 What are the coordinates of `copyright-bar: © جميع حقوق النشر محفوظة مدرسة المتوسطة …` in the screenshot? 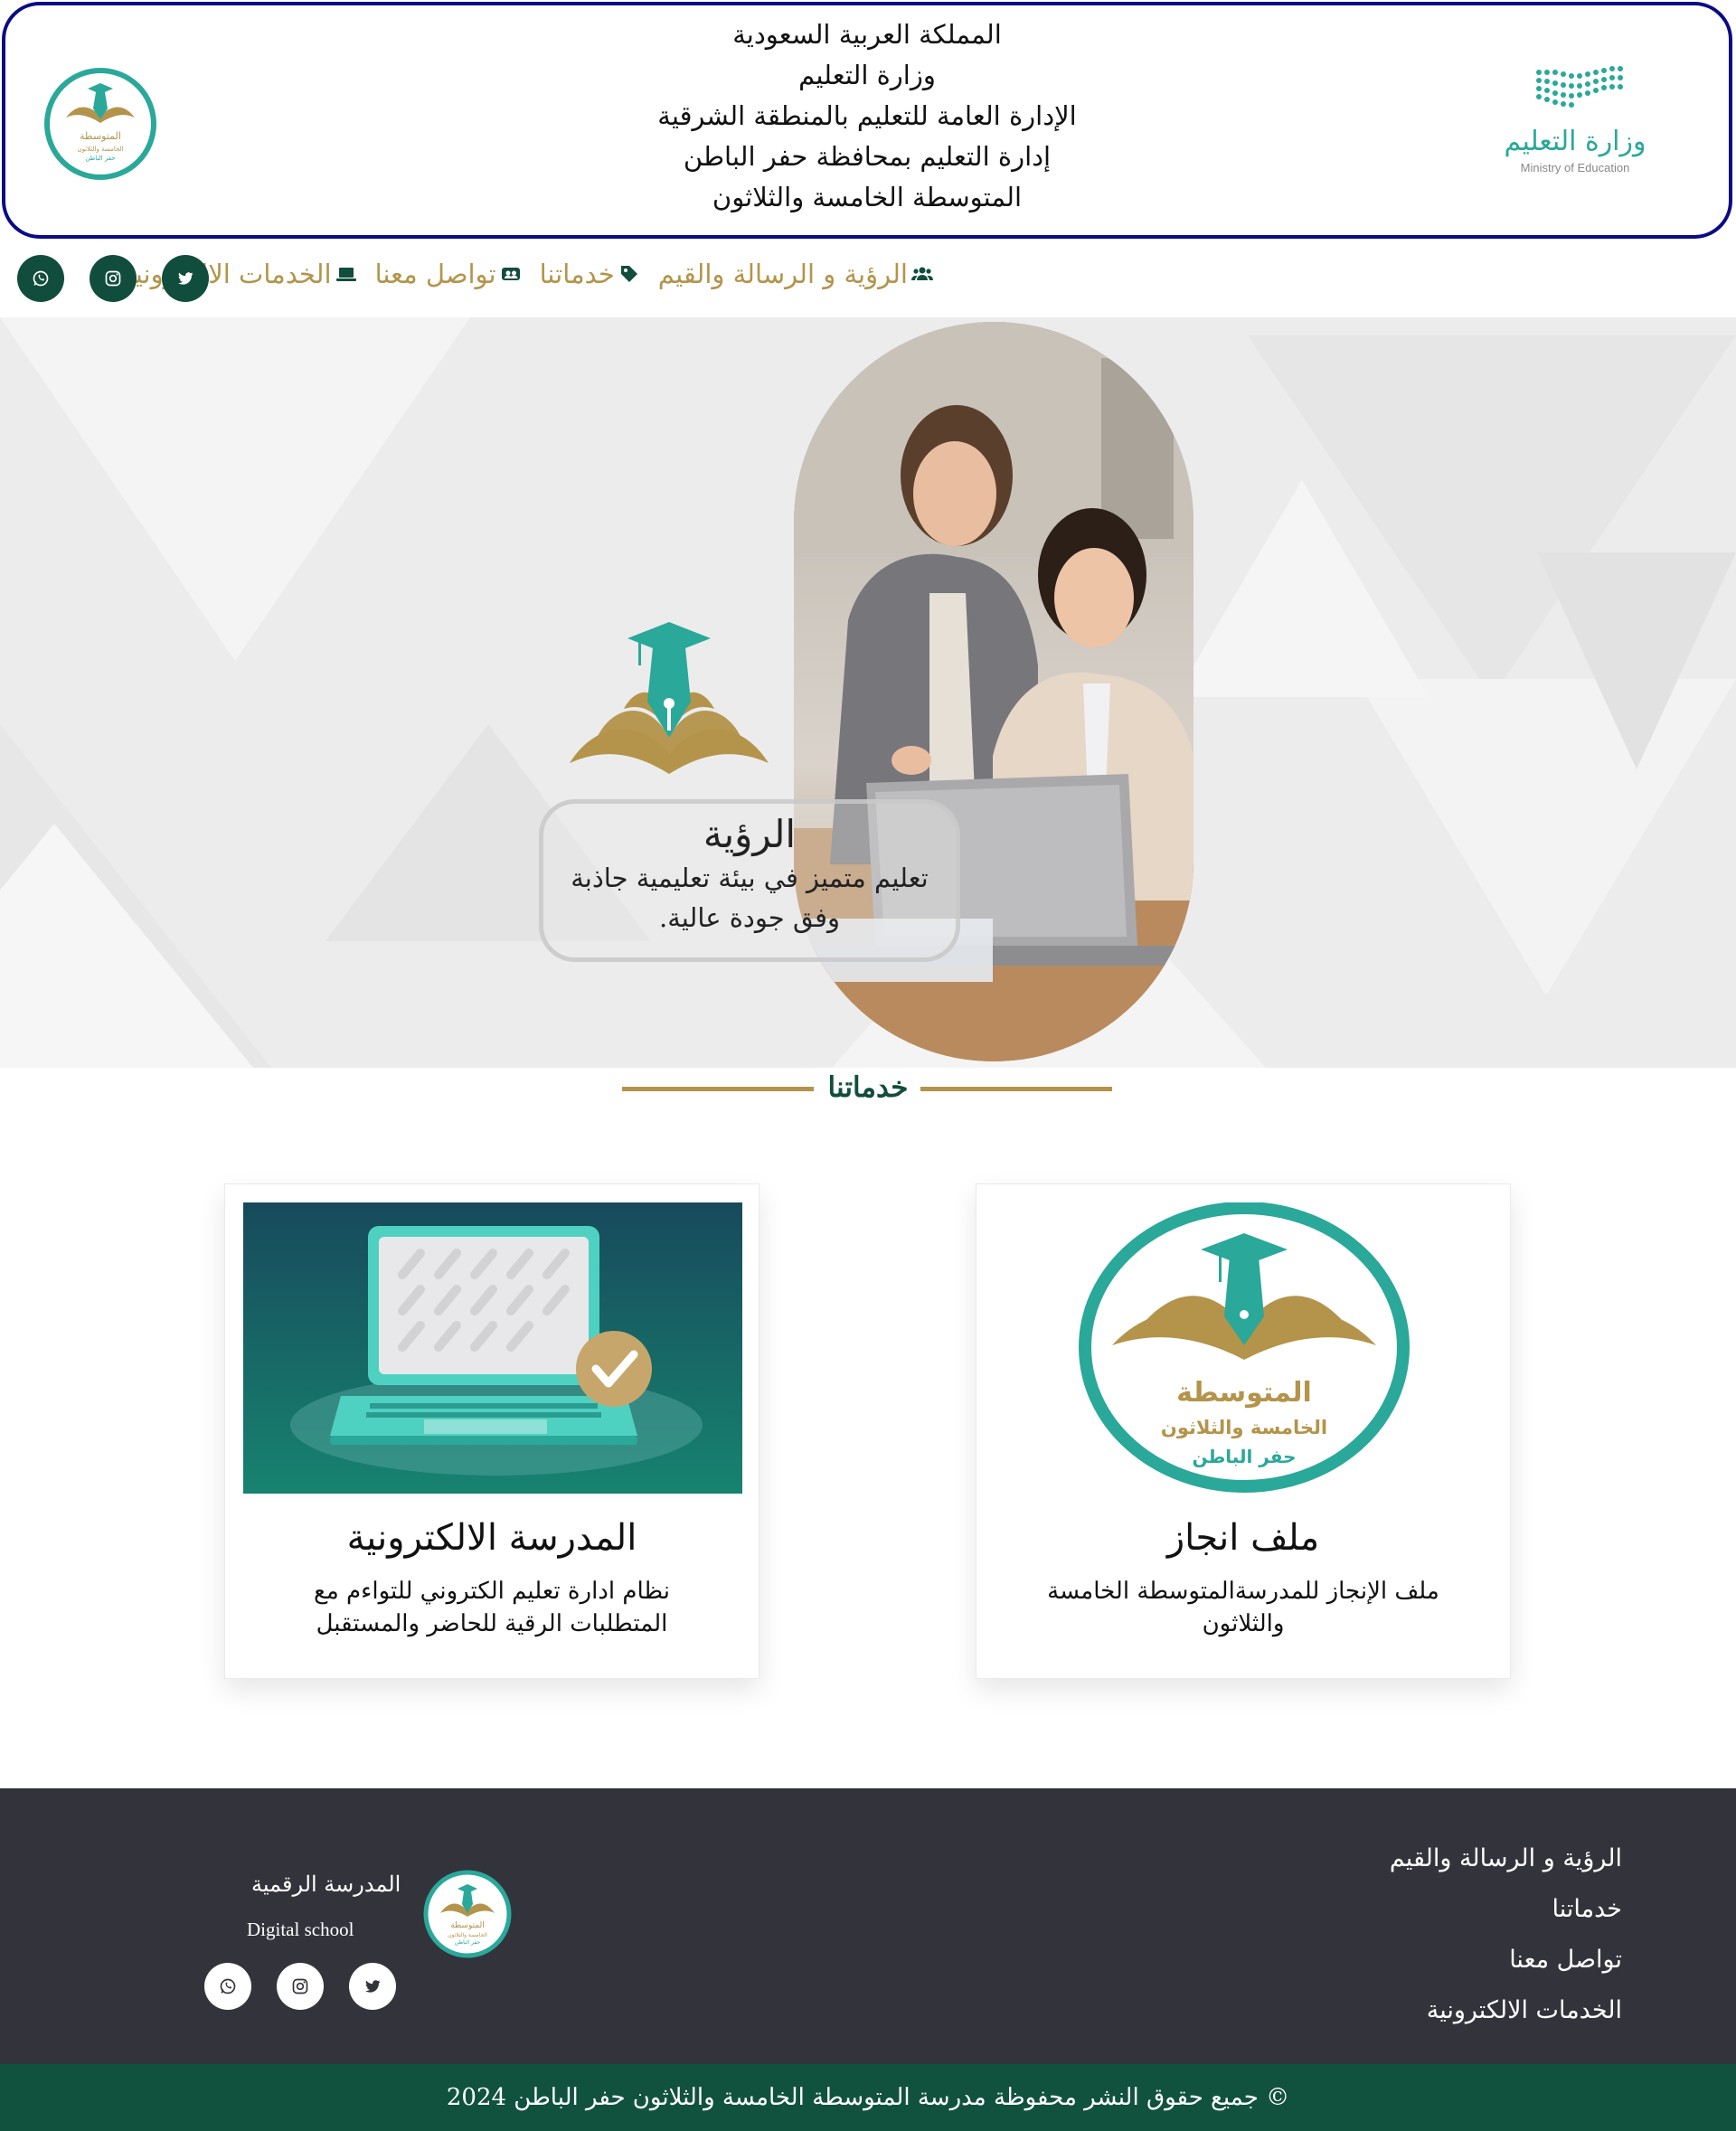 It's located at (868, 2097).